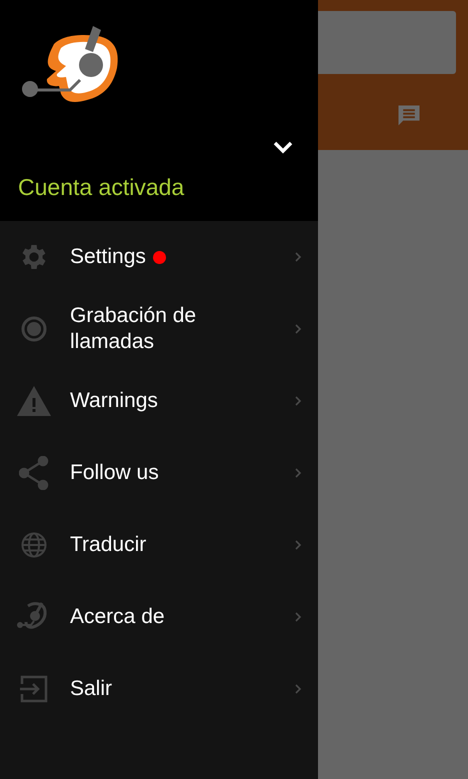  I want to click on menu-item: Traducir, so click(159, 545).